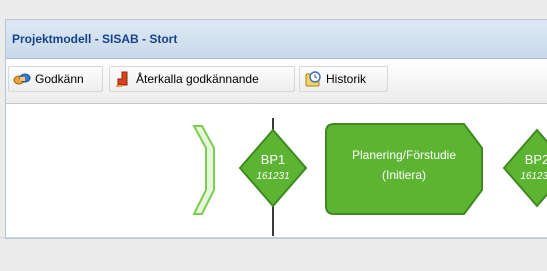 The height and width of the screenshot is (271, 547). Describe the element at coordinates (404, 175) in the screenshot. I see `planning-line2: (Initiera)` at that location.